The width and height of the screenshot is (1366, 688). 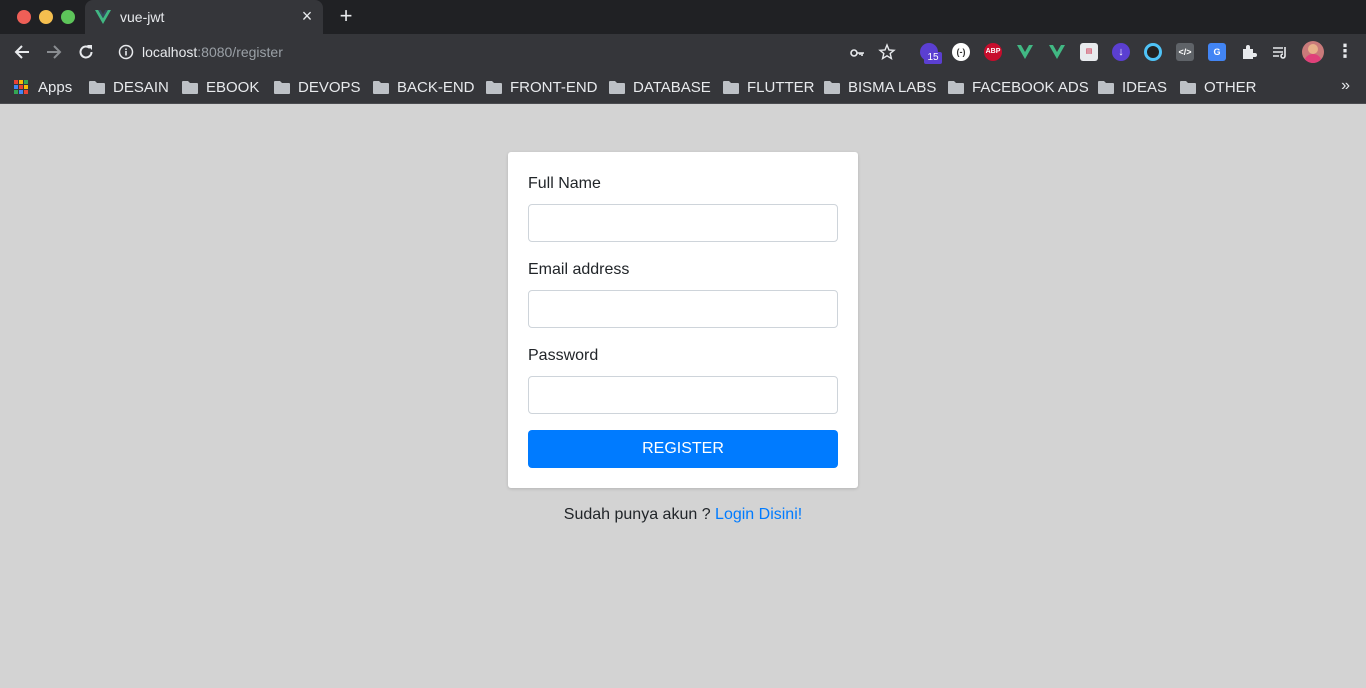 I want to click on apps-shortcut: Apps, so click(x=43, y=87).